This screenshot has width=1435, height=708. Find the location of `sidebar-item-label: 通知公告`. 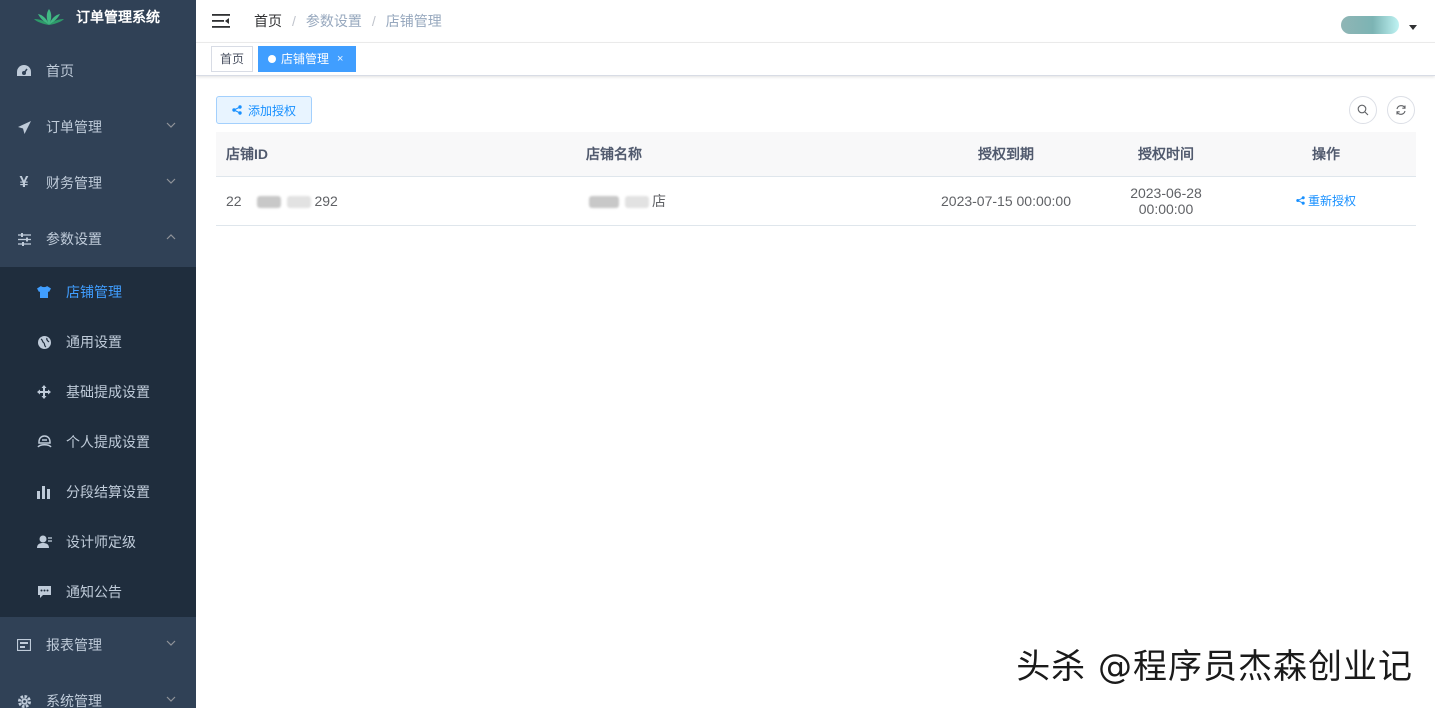

sidebar-item-label: 通知公告 is located at coordinates (94, 592).